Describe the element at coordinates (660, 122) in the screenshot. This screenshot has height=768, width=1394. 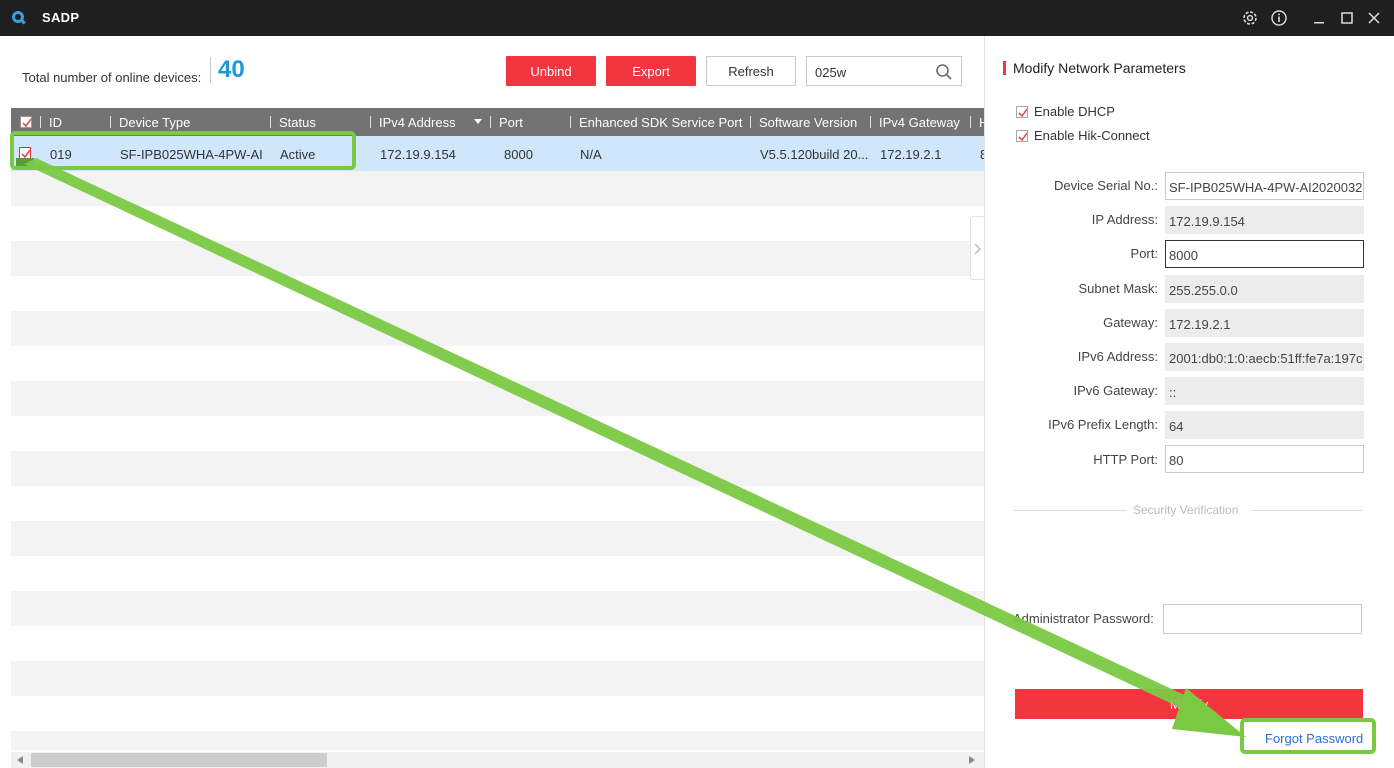
I see `column-header-sdk-port: Enhanced SDK Service Port` at that location.